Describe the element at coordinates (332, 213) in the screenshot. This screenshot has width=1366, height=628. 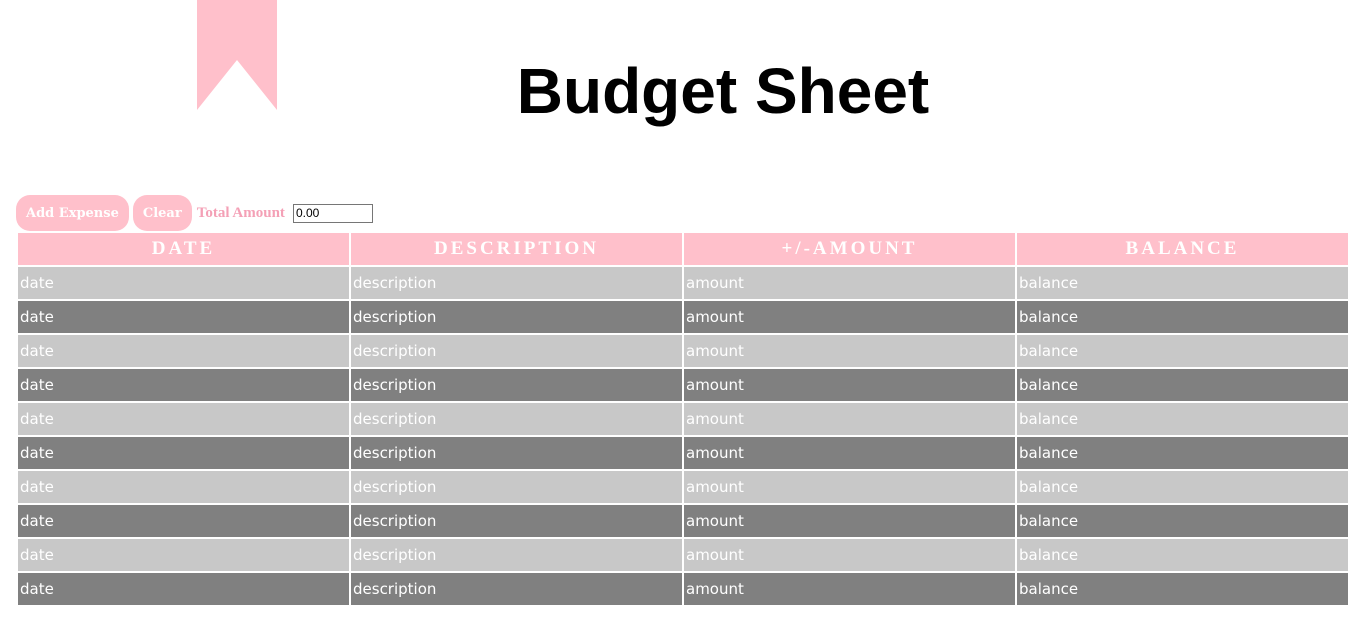
I see `total-amount-input` at that location.